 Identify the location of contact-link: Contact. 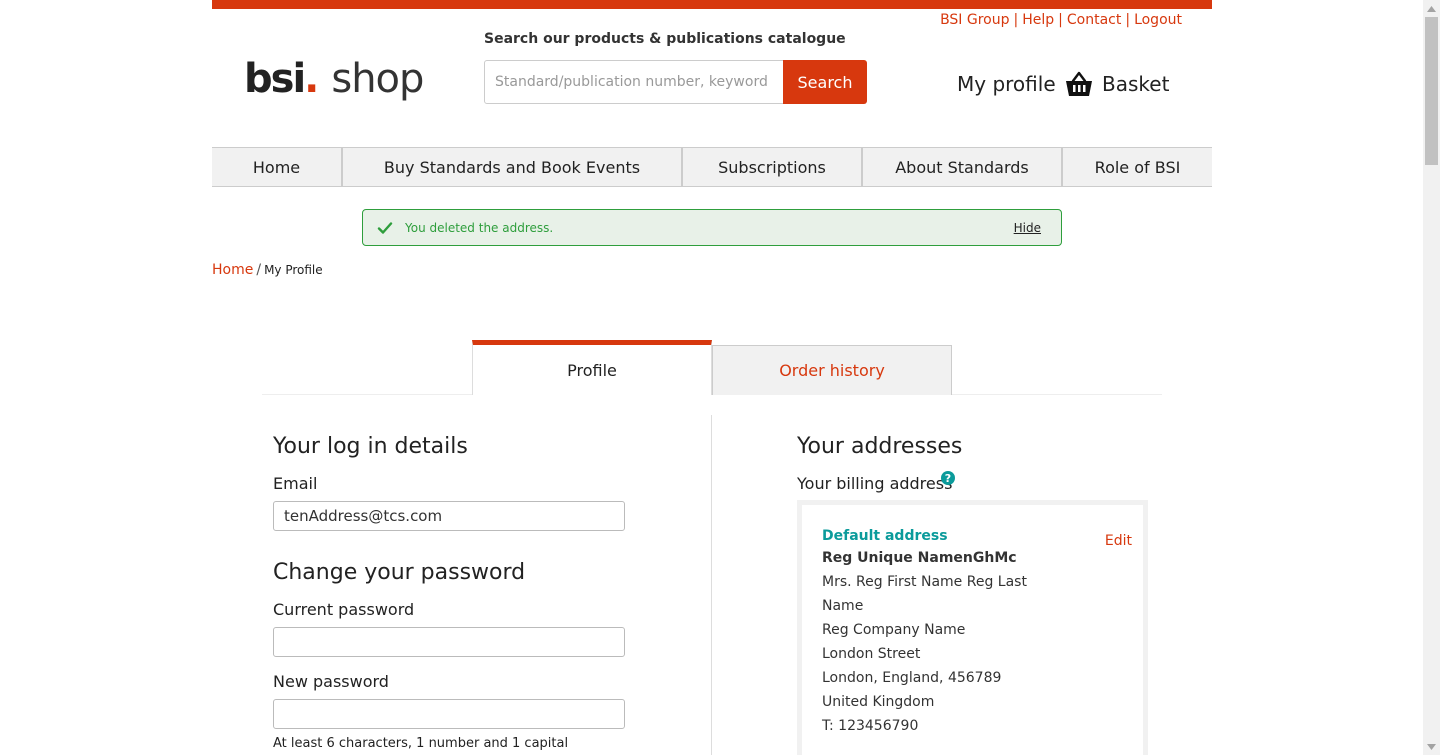
(1094, 20).